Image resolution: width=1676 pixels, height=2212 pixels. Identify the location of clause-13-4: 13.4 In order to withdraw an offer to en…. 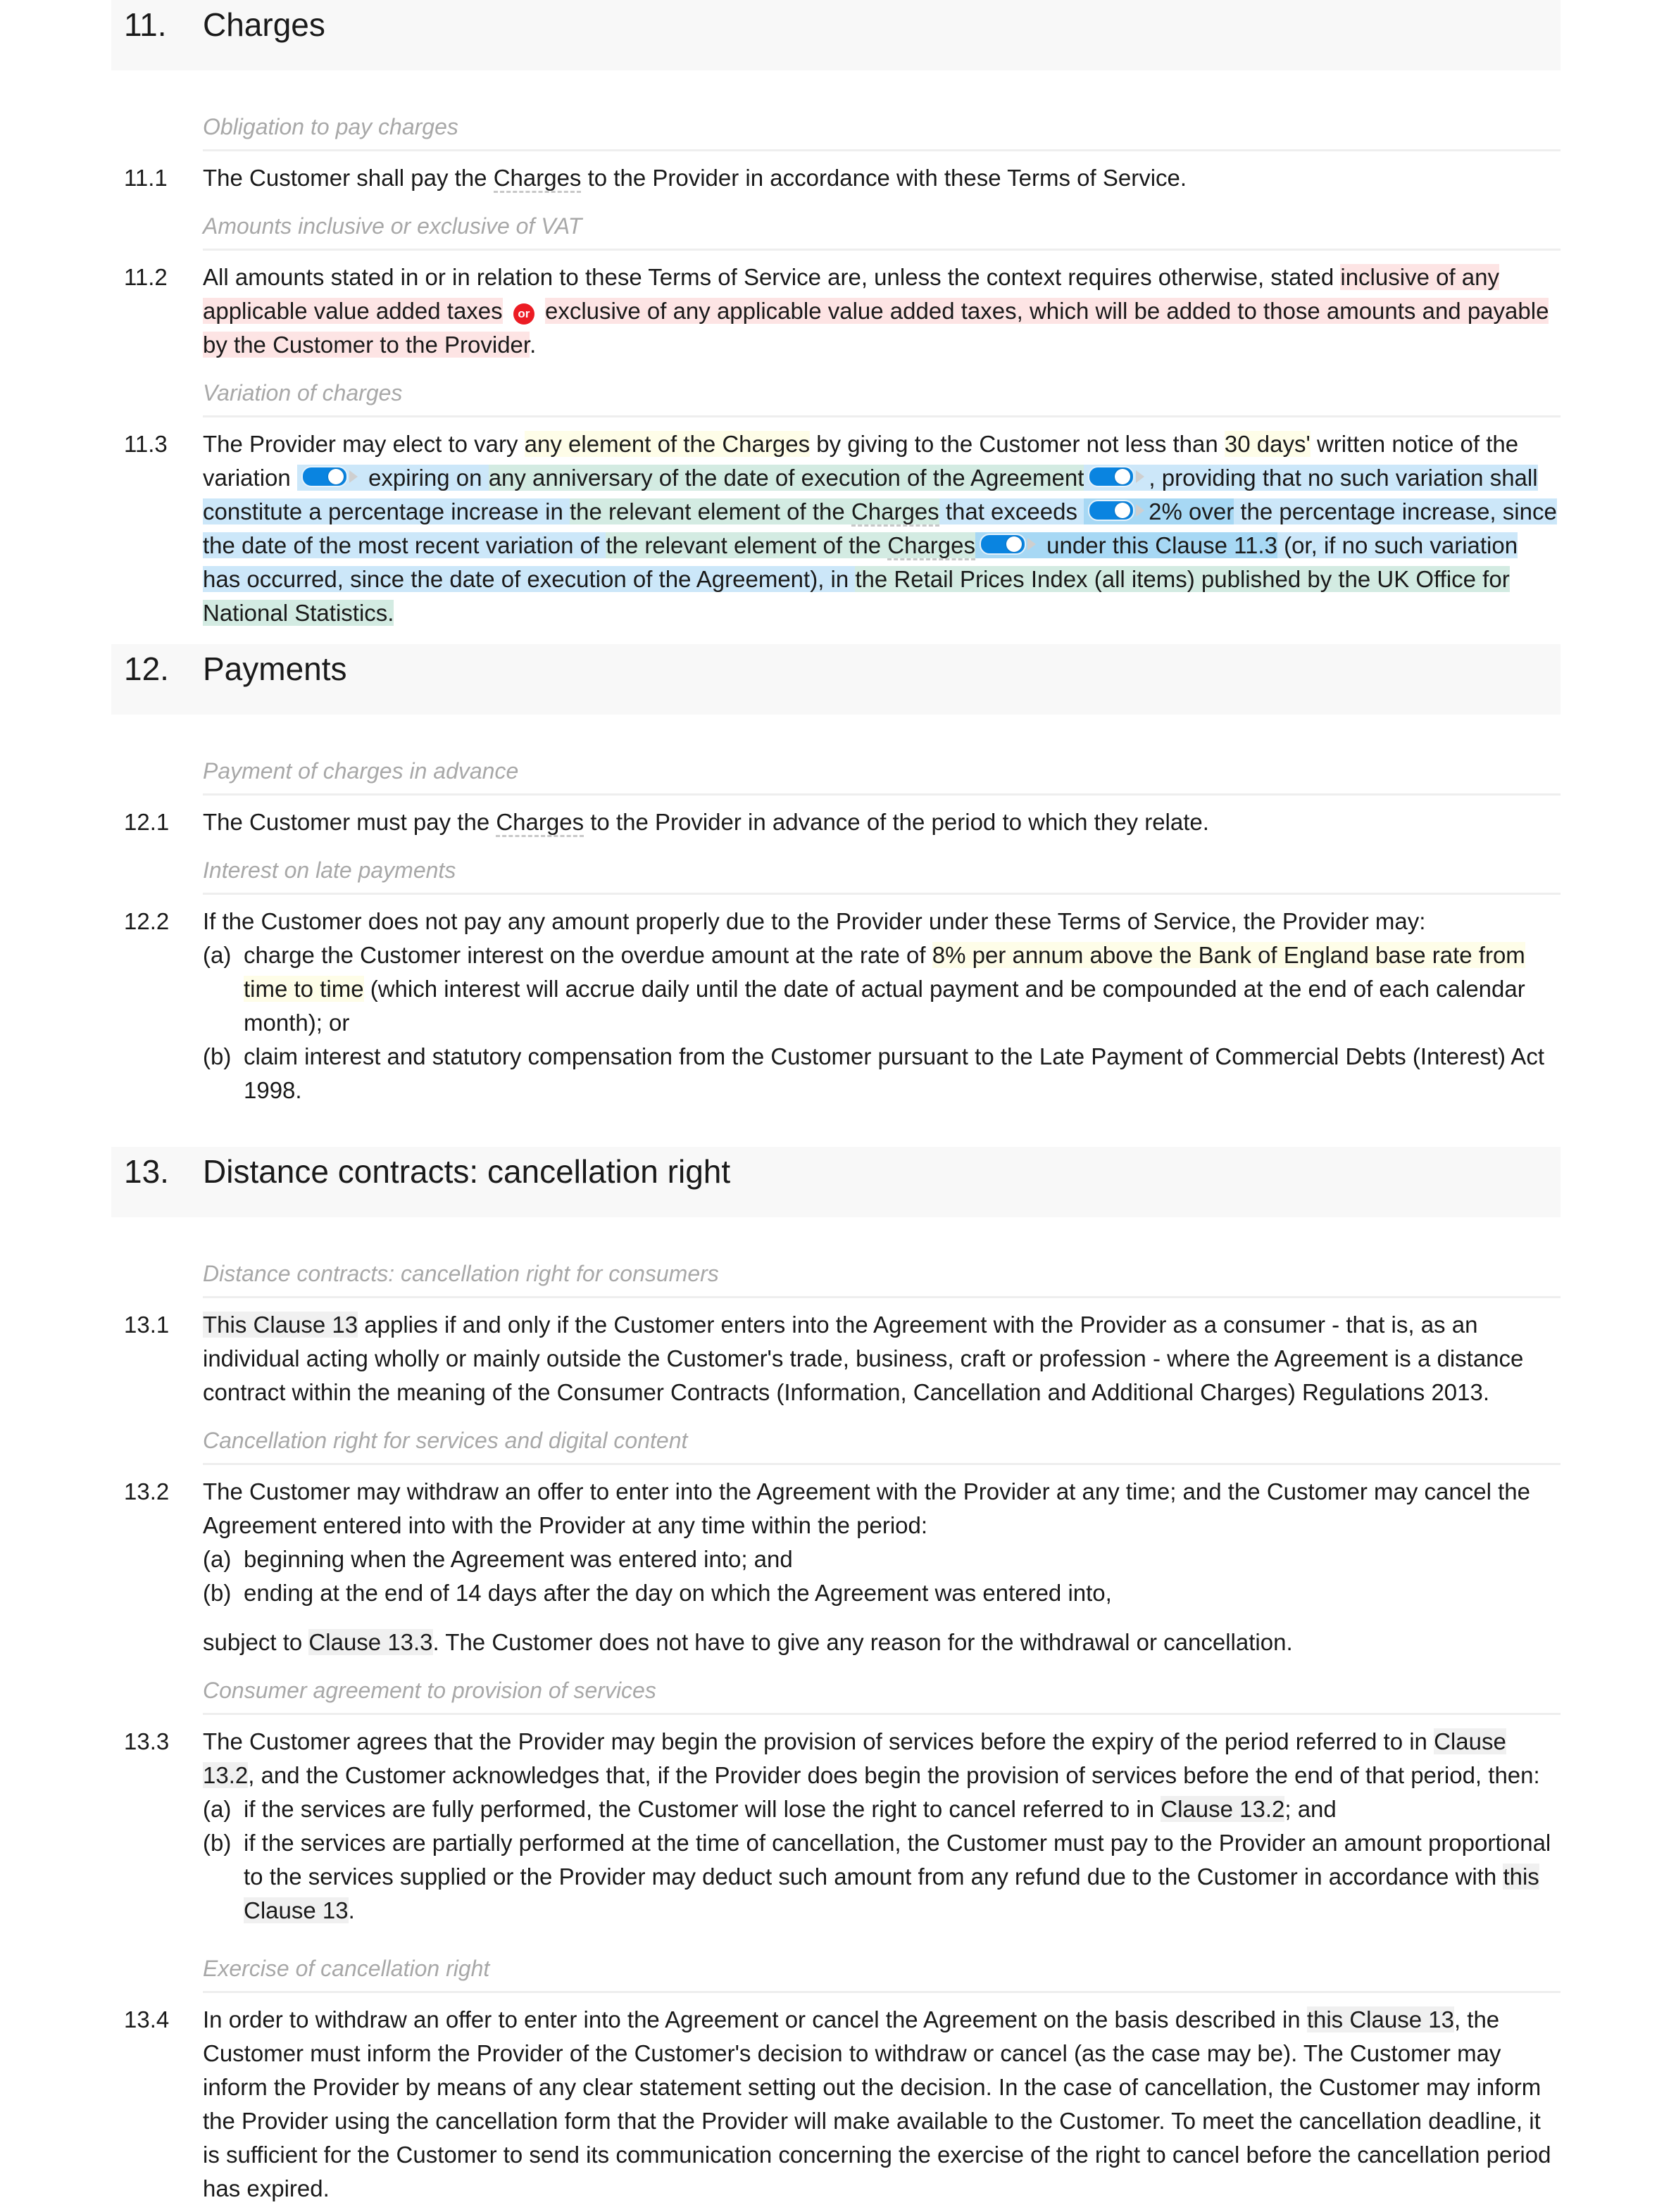
(836, 2104).